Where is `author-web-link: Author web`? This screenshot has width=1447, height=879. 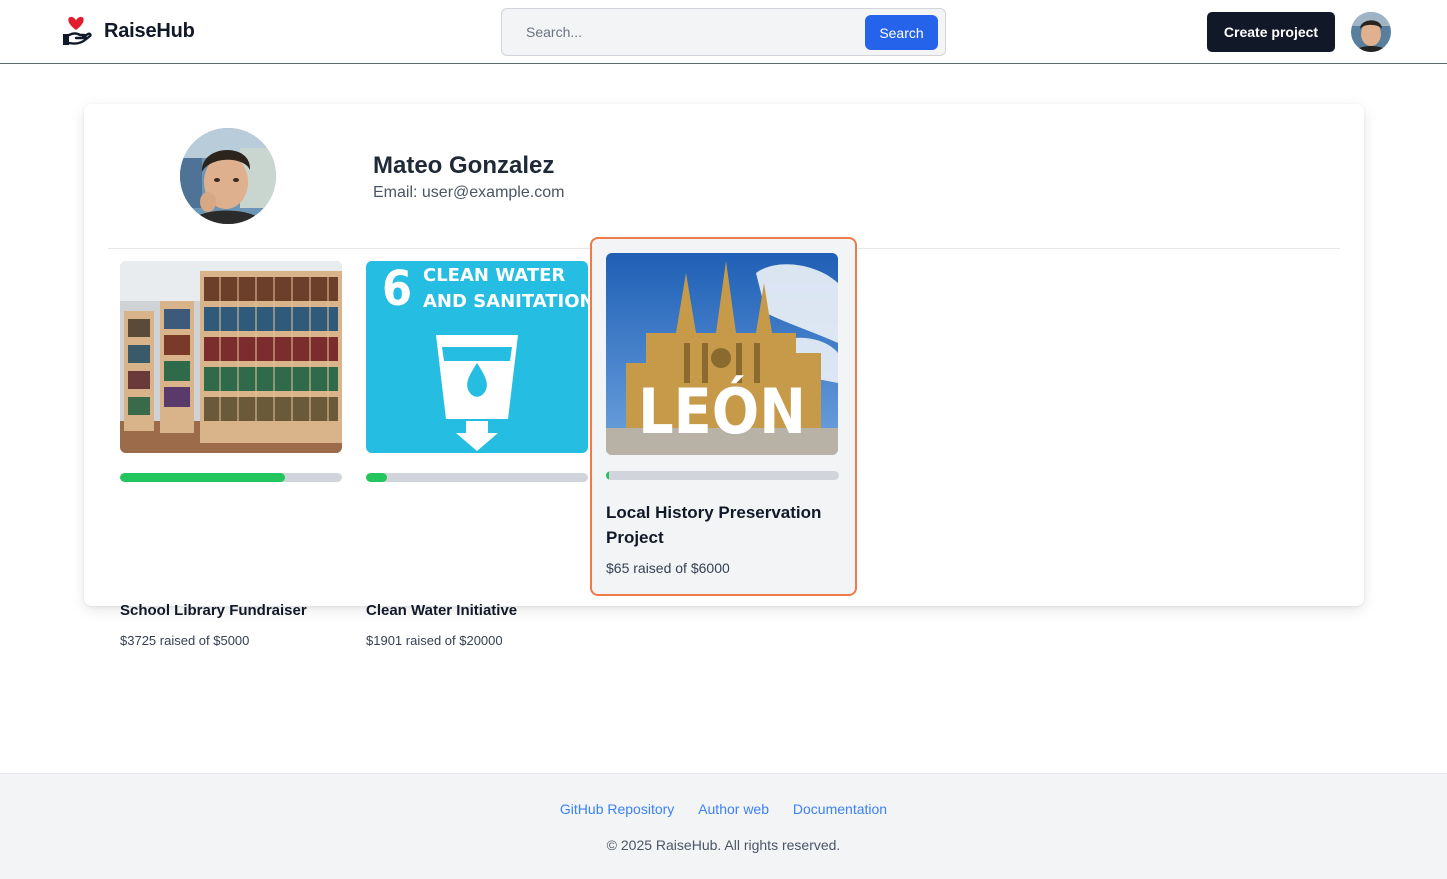 author-web-link: Author web is located at coordinates (733, 809).